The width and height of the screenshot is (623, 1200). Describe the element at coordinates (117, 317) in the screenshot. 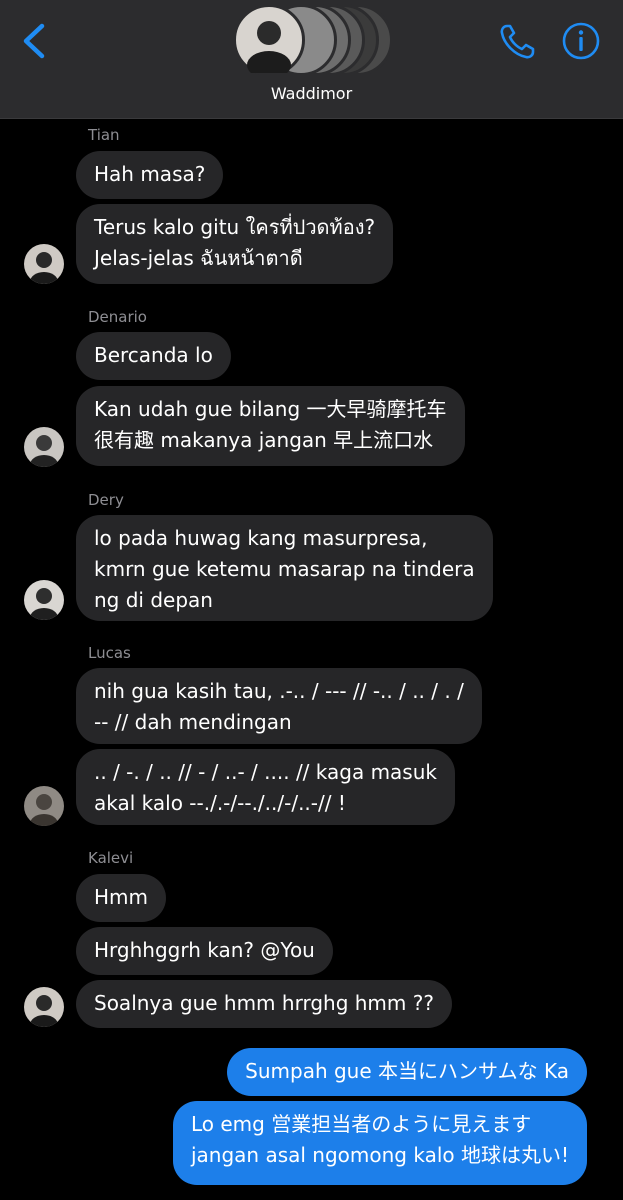

I see `sender-name: Denario` at that location.